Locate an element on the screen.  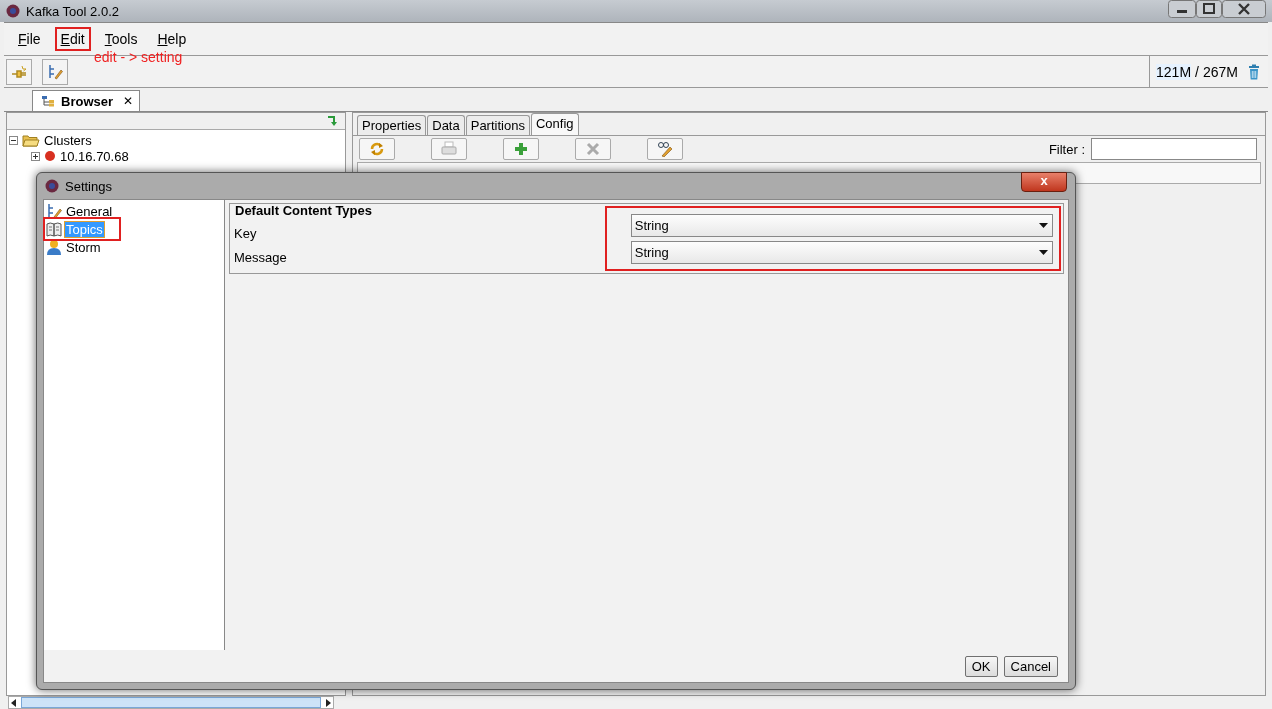
cancel-button: Cancel is located at coordinates (1030, 666).